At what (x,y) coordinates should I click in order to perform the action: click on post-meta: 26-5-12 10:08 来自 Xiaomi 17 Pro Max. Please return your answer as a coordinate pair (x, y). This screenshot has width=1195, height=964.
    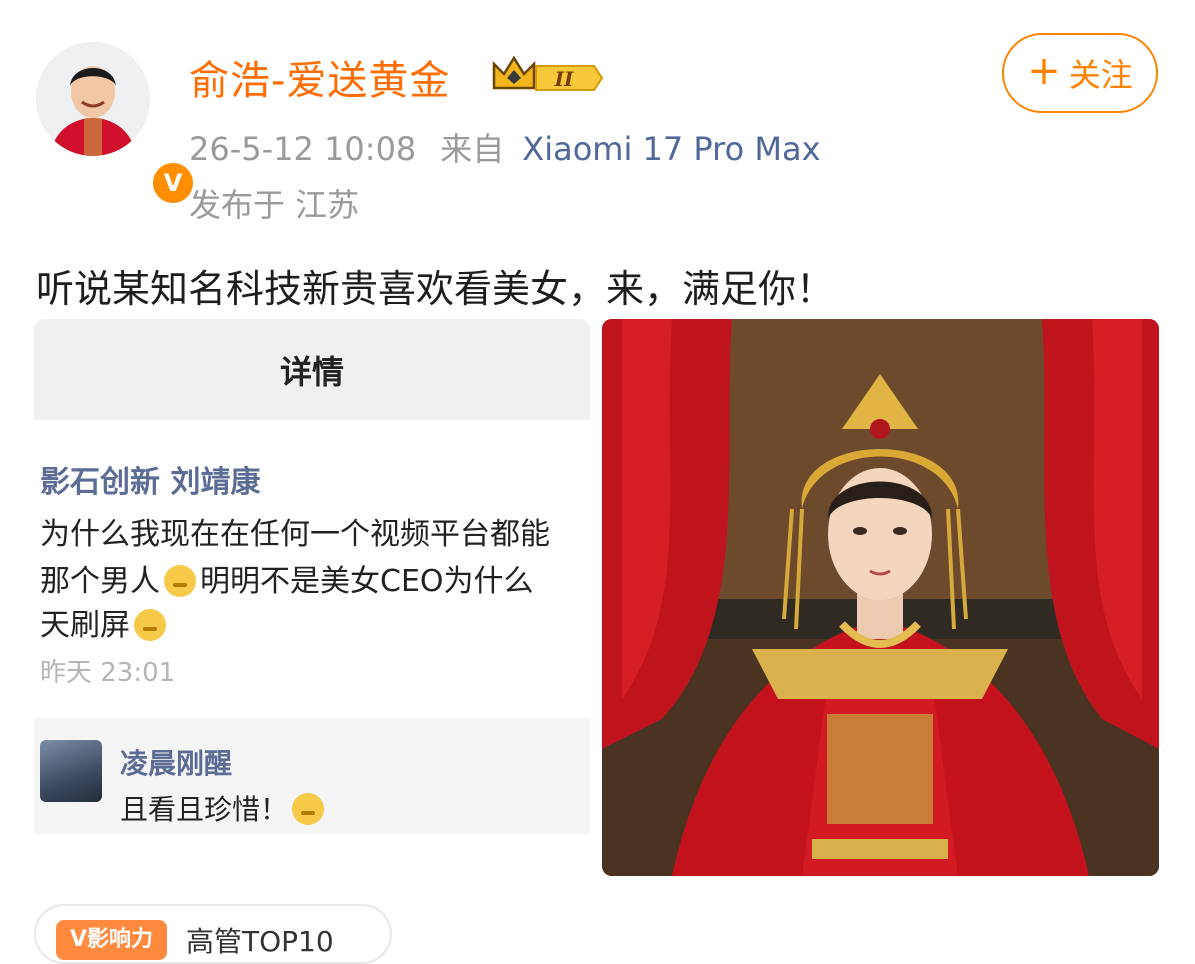
    Looking at the image, I should click on (505, 147).